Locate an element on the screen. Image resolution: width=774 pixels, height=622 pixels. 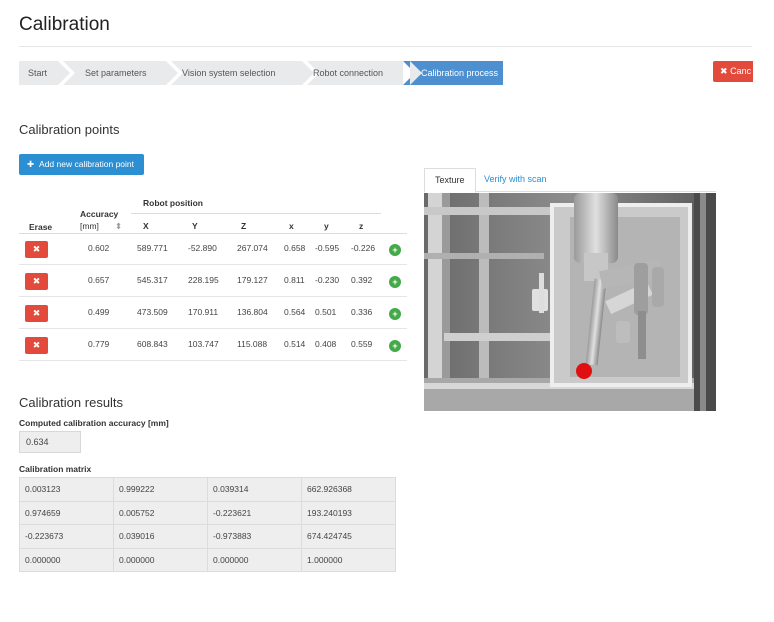
header-Y: Y is located at coordinates (195, 226).